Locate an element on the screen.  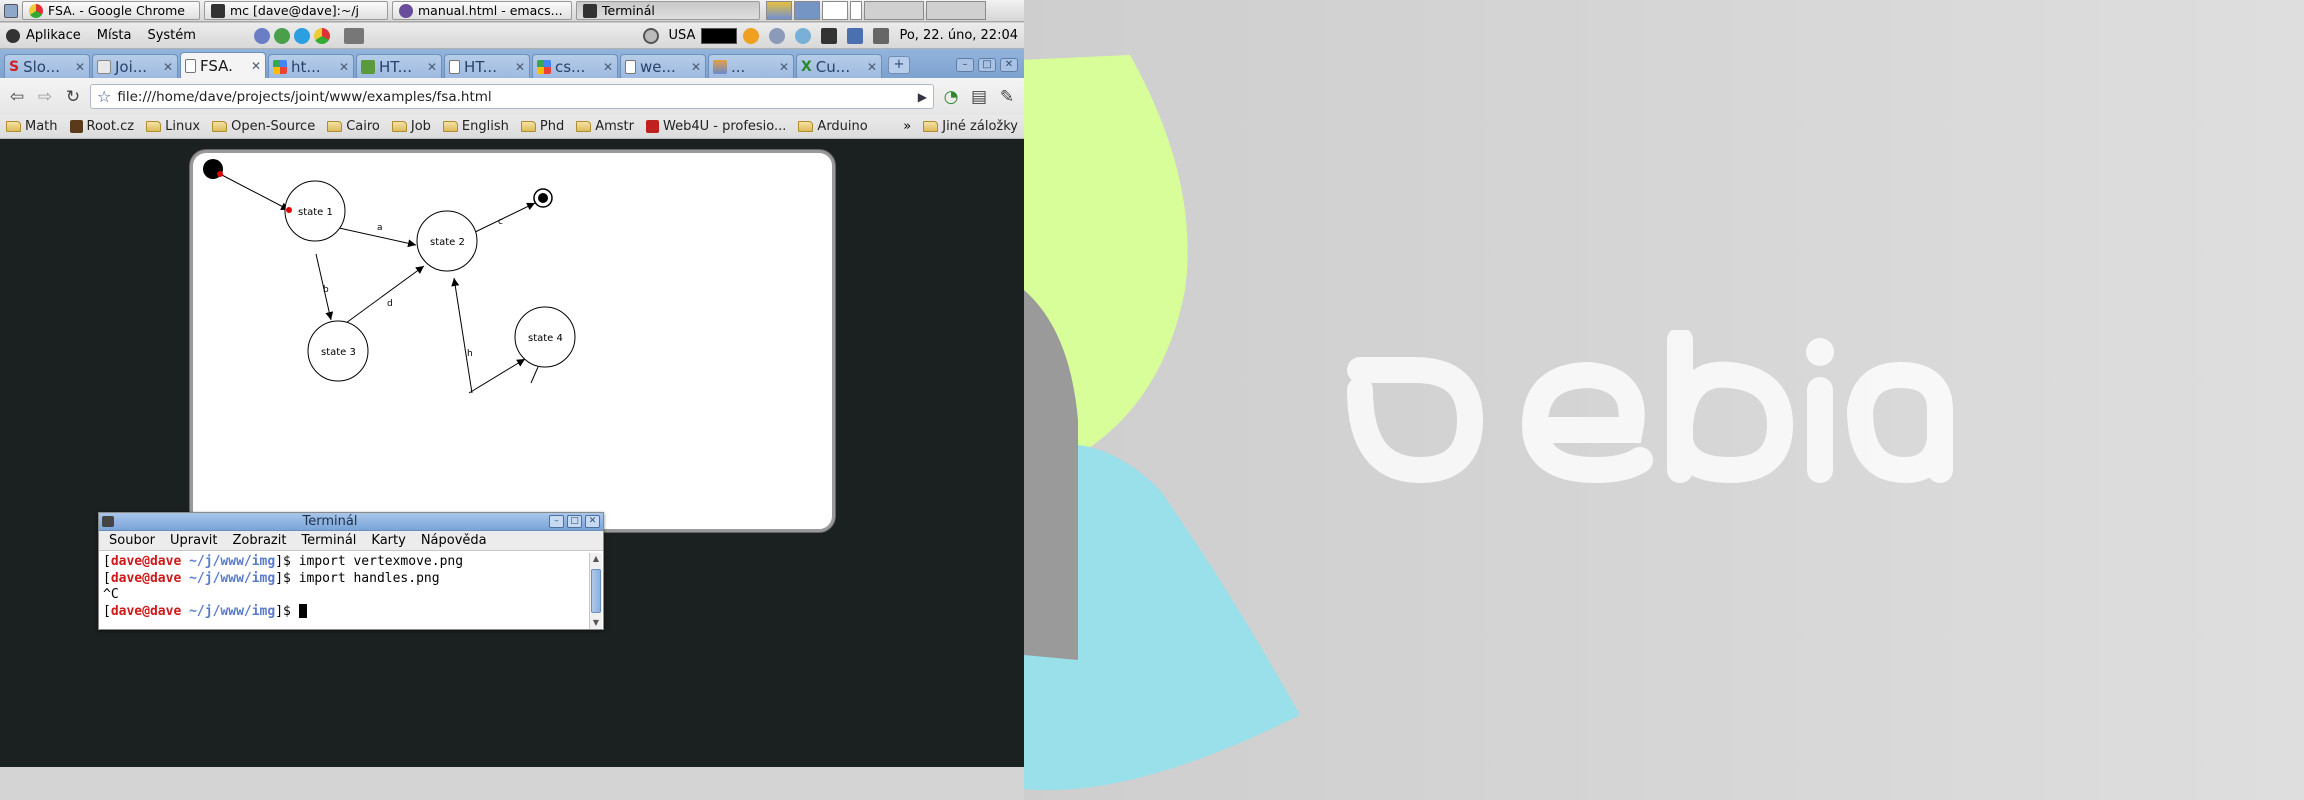
go-icon: ▶ is located at coordinates (922, 97).